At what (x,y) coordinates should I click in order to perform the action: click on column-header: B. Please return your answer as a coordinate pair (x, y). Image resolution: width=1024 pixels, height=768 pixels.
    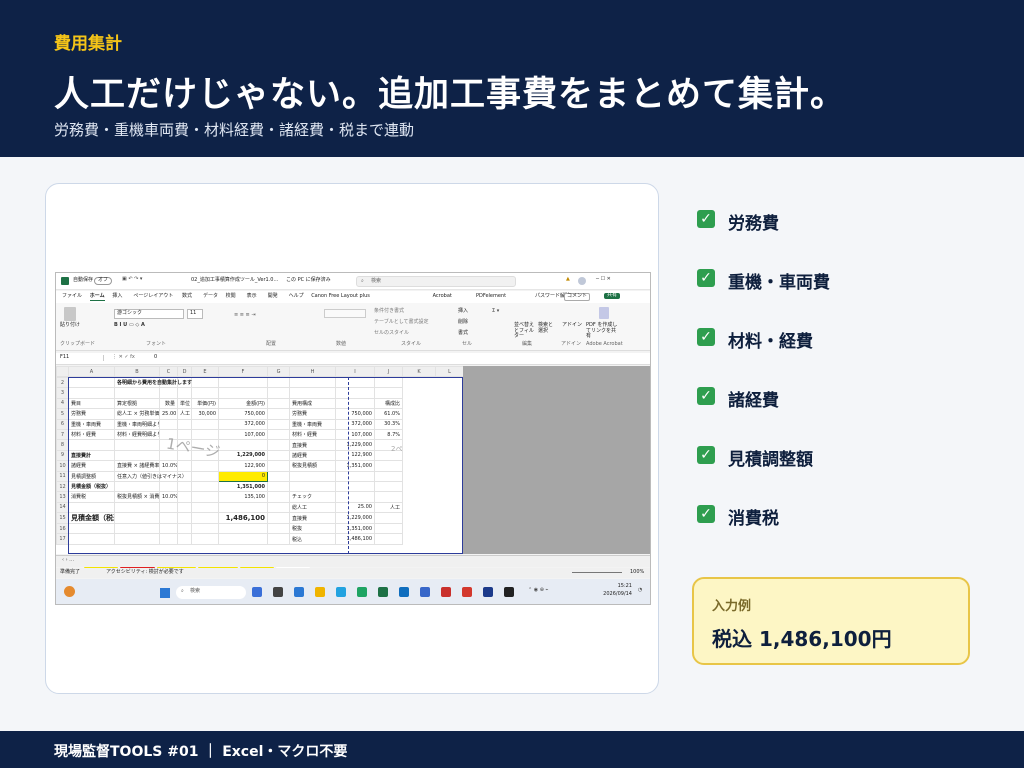
    Looking at the image, I should click on (137, 372).